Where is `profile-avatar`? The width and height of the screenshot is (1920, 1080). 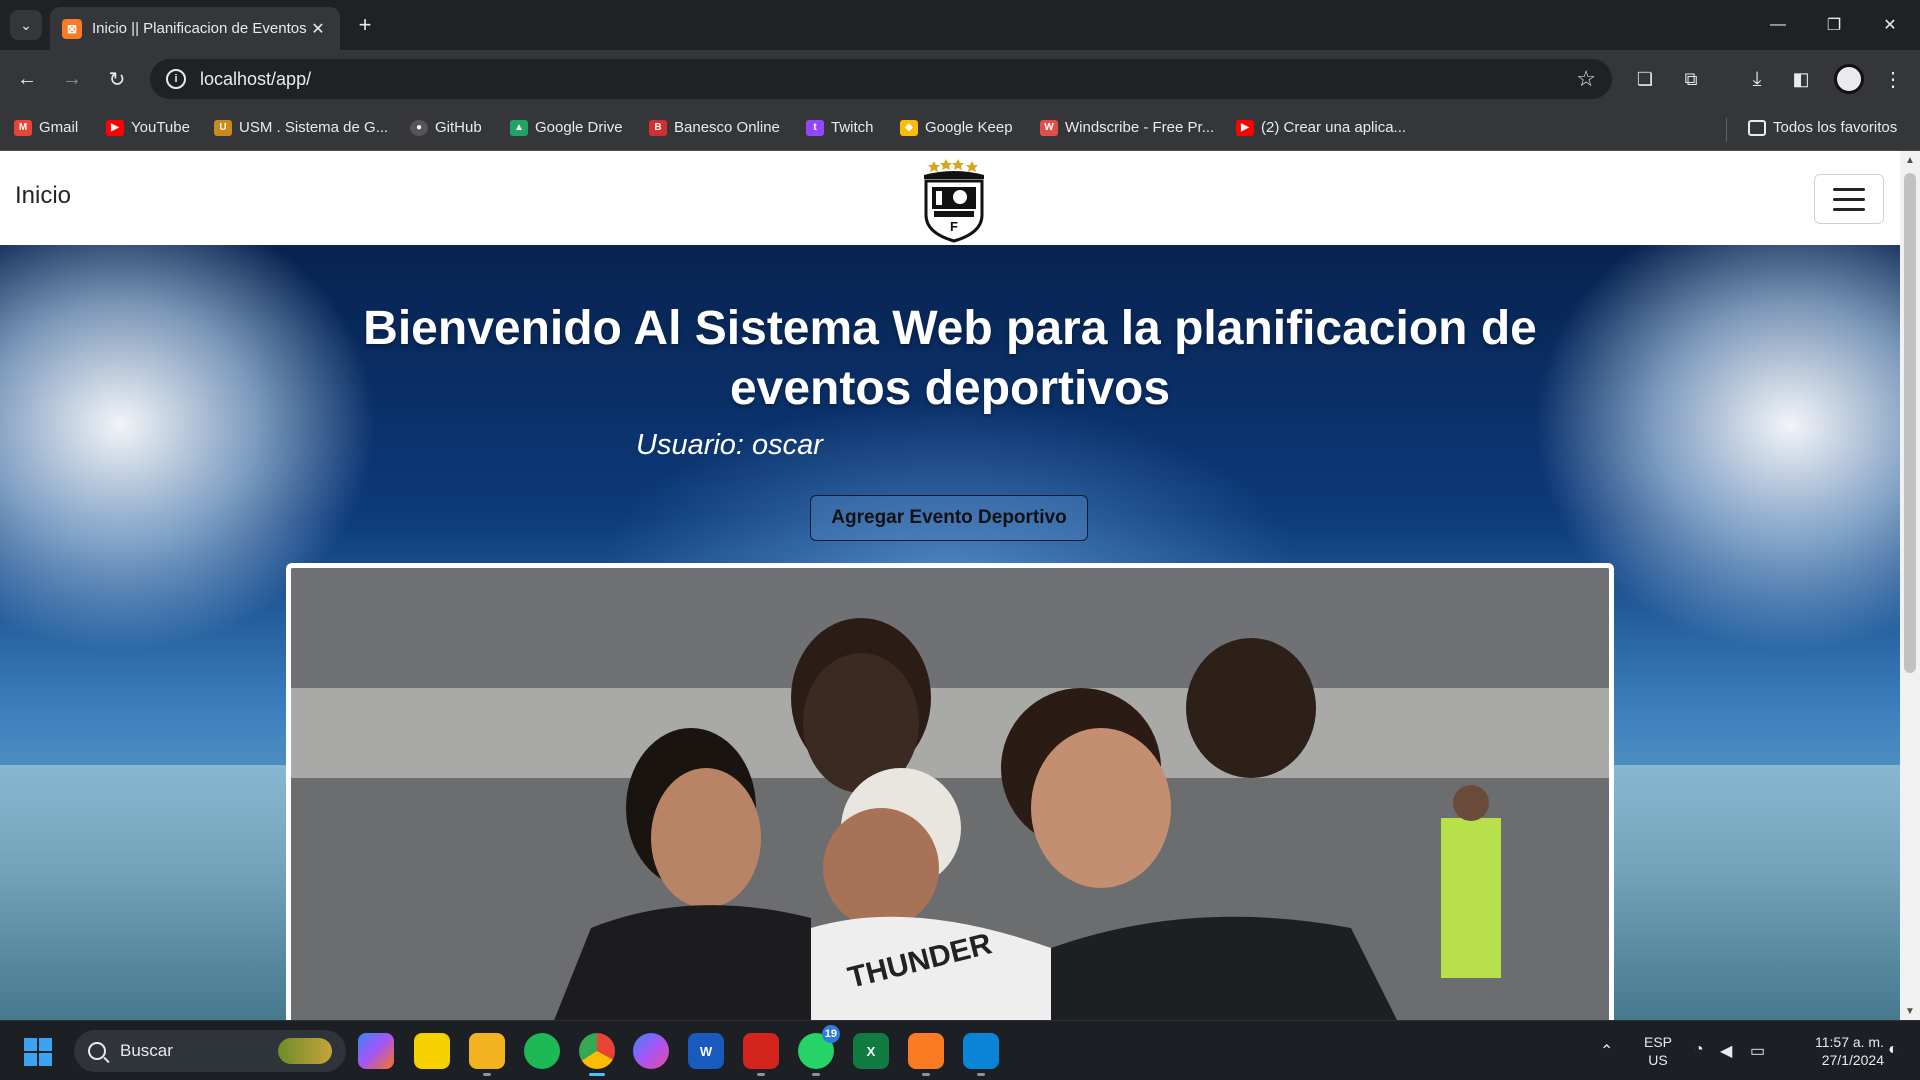 profile-avatar is located at coordinates (1849, 79).